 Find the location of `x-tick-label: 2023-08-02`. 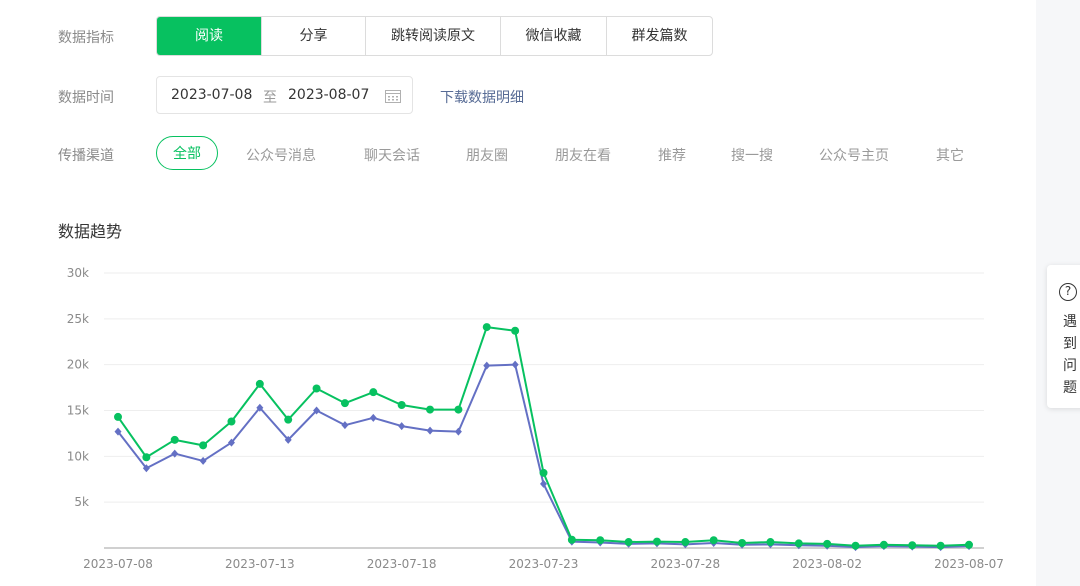

x-tick-label: 2023-08-02 is located at coordinates (827, 564).